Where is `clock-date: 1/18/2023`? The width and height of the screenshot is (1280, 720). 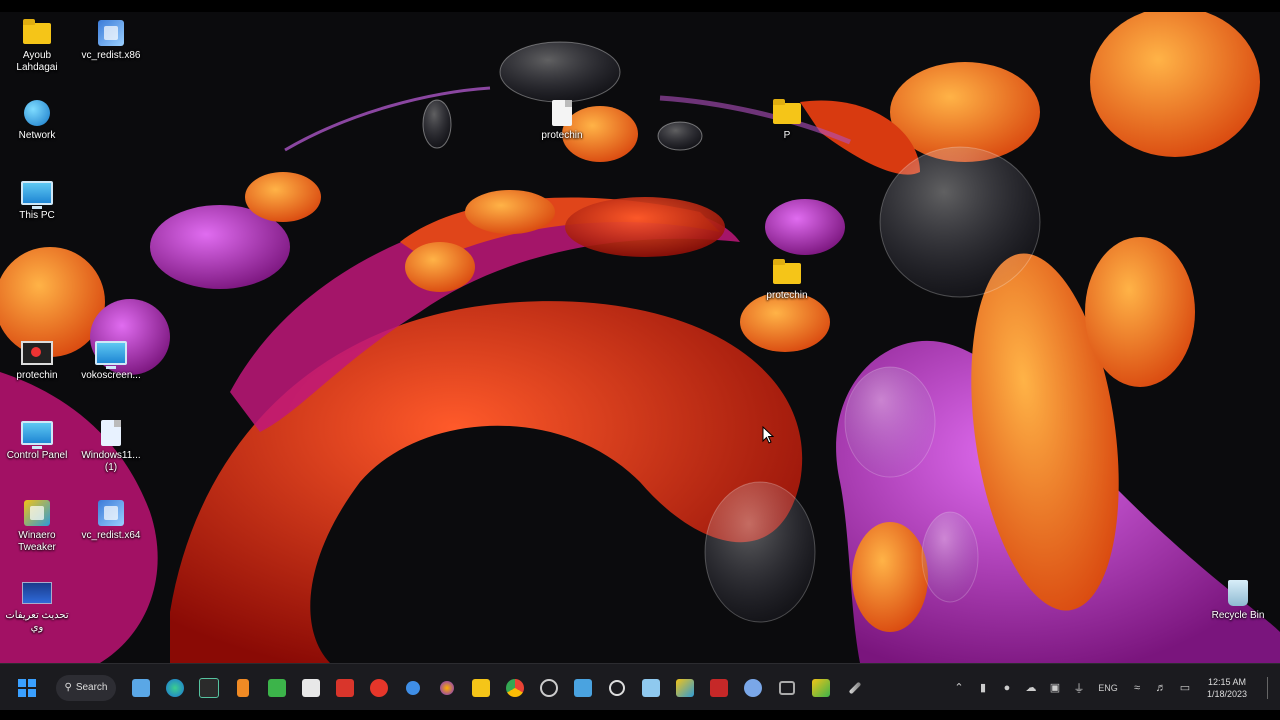 clock-date: 1/18/2023 is located at coordinates (1227, 693).